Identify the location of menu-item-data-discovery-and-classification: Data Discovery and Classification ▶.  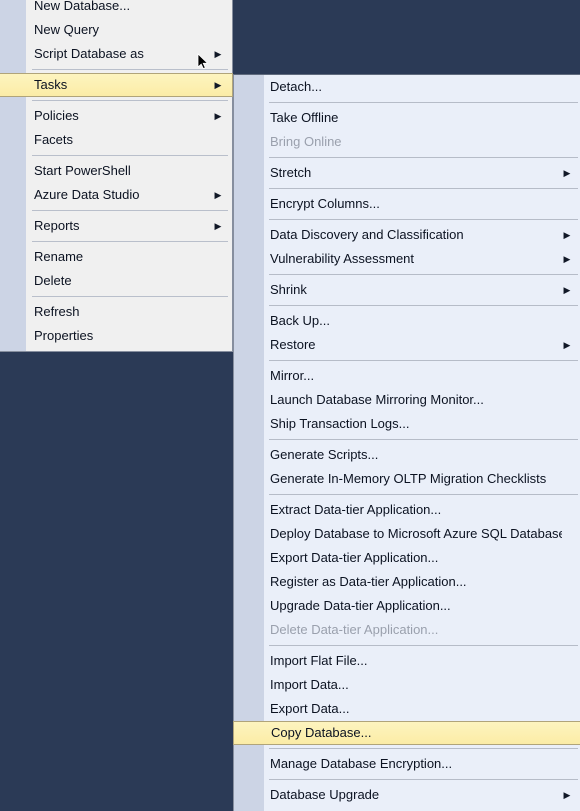
(407, 235).